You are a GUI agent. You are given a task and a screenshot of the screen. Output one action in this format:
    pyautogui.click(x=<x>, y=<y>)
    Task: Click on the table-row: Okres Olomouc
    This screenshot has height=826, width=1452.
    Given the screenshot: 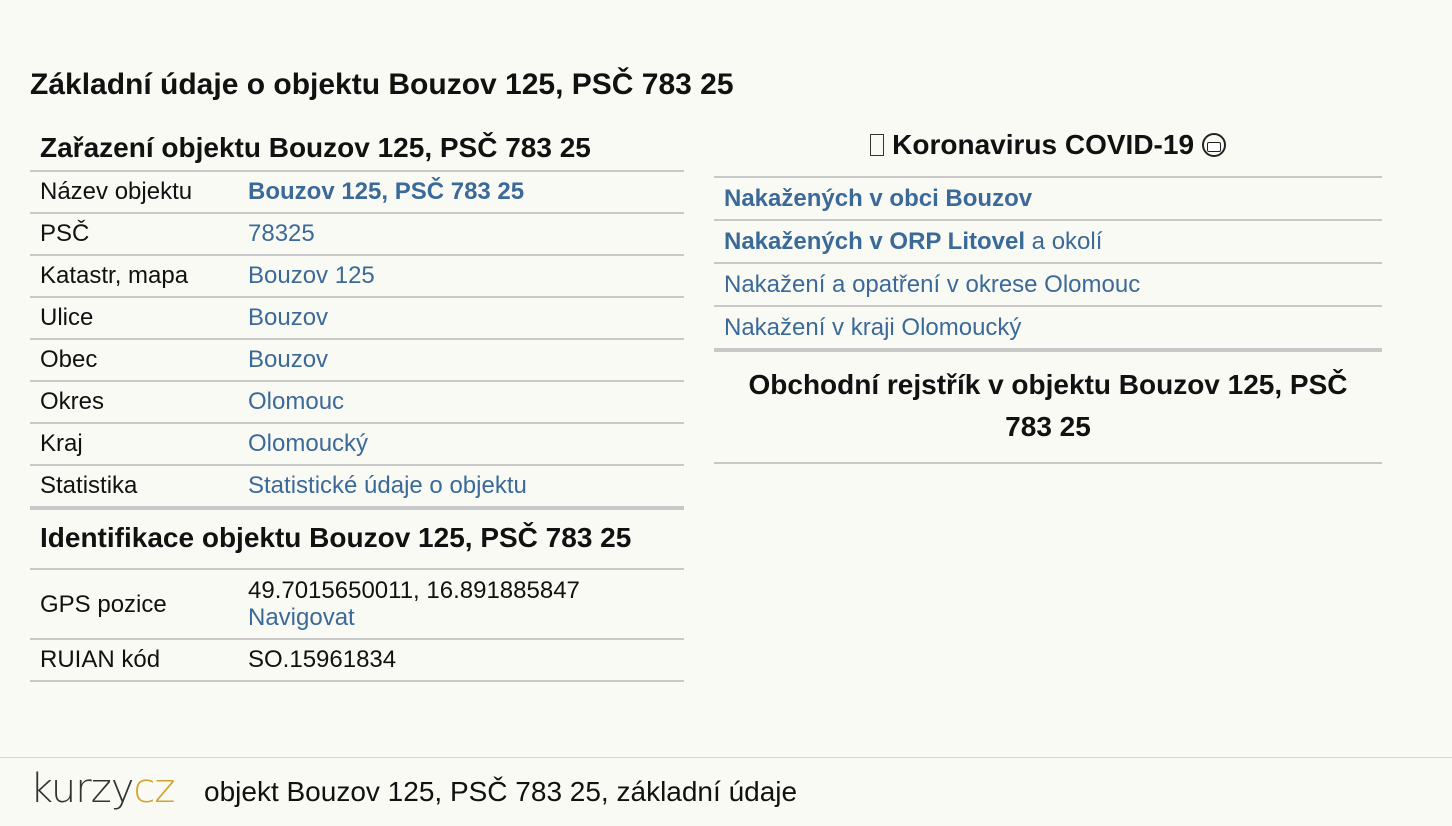 What is the action you would take?
    pyautogui.click(x=357, y=401)
    